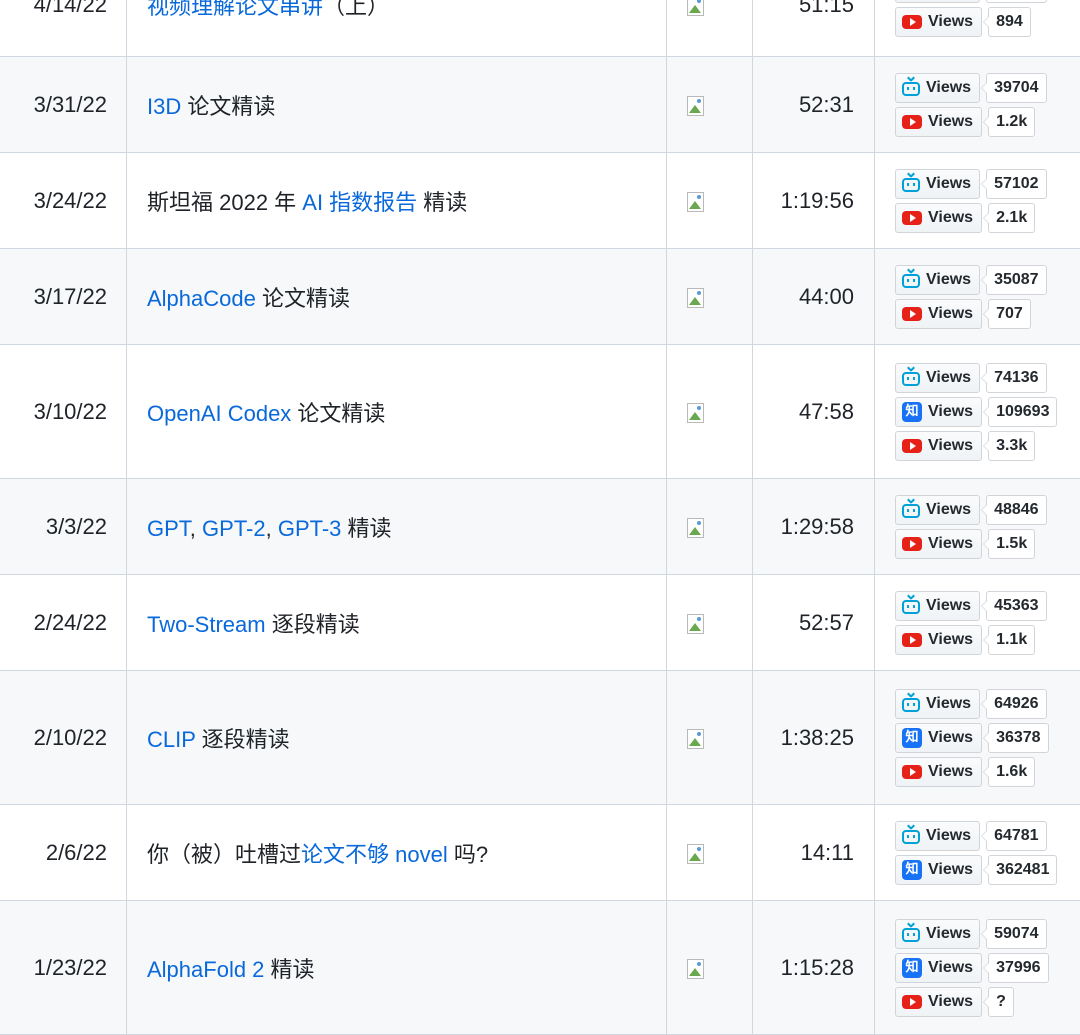 Image resolution: width=1080 pixels, height=1035 pixels. I want to click on duration-cell: 47:58, so click(814, 412).